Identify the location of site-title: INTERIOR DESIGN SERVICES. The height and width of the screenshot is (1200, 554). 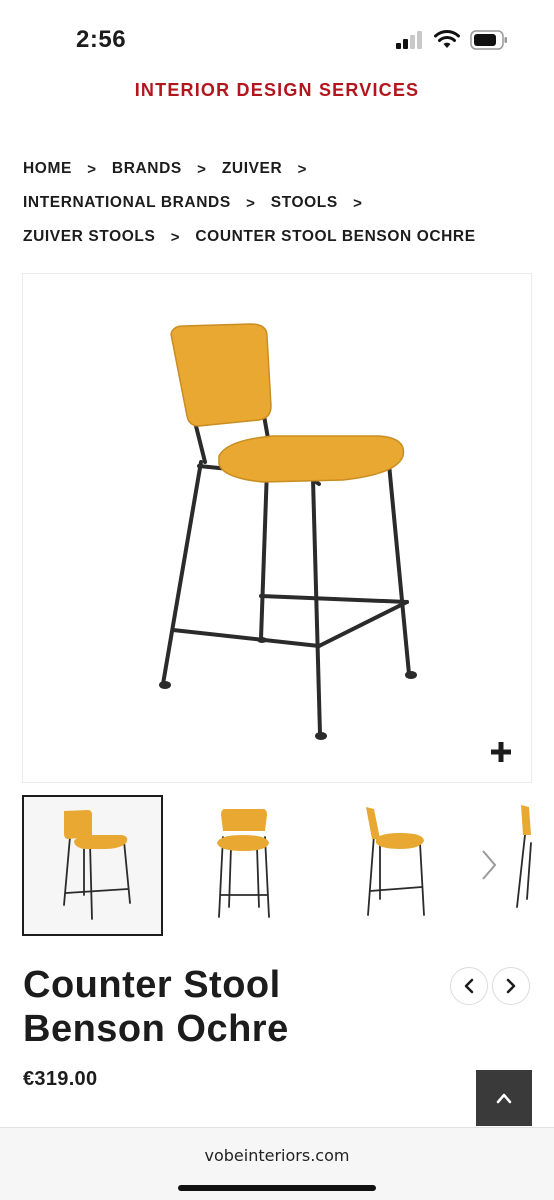
(277, 90).